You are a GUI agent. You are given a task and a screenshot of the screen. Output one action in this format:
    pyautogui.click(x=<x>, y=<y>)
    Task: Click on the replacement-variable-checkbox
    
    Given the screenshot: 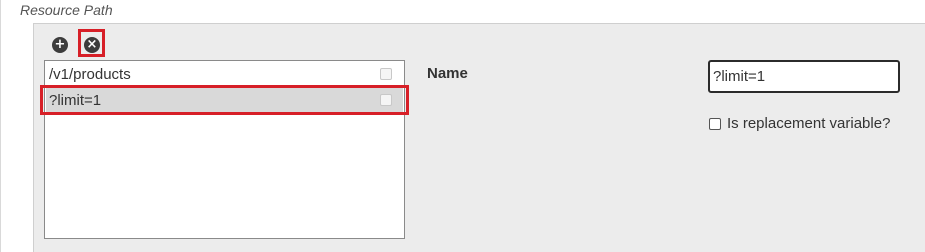 What is the action you would take?
    pyautogui.click(x=715, y=123)
    